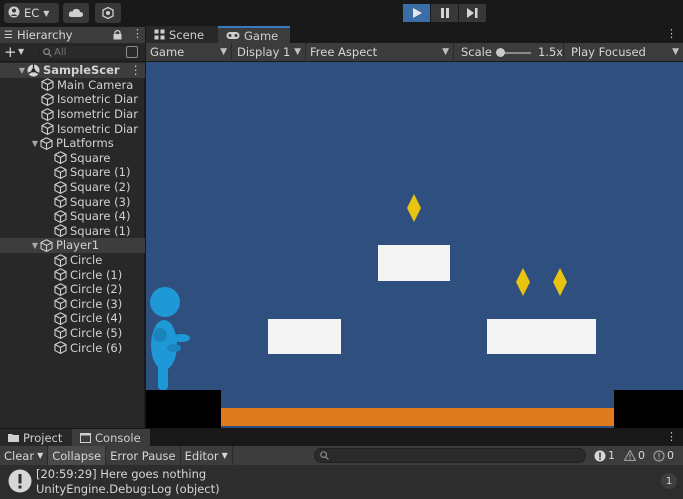  What do you see at coordinates (414, 34) in the screenshot?
I see `scene-game-tabs: Scene Game ⋮` at bounding box center [414, 34].